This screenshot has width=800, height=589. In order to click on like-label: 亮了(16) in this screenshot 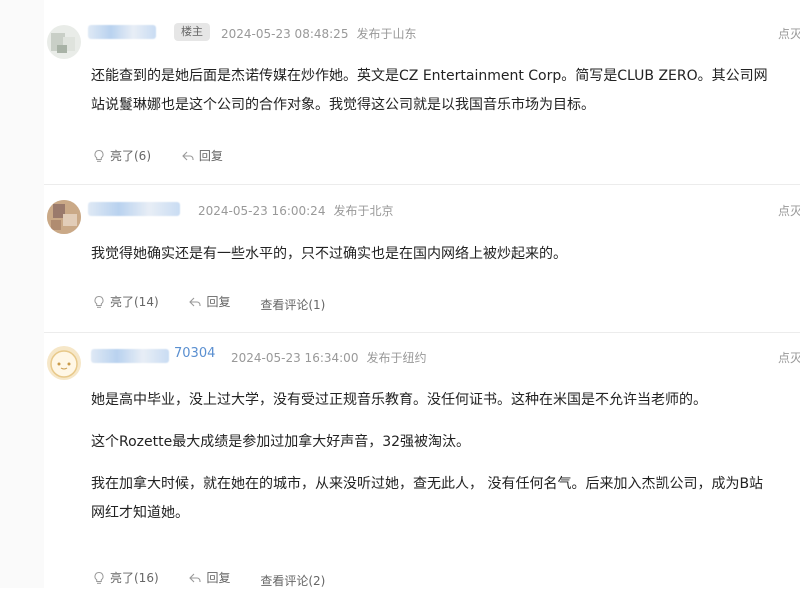, I will do `click(134, 578)`.